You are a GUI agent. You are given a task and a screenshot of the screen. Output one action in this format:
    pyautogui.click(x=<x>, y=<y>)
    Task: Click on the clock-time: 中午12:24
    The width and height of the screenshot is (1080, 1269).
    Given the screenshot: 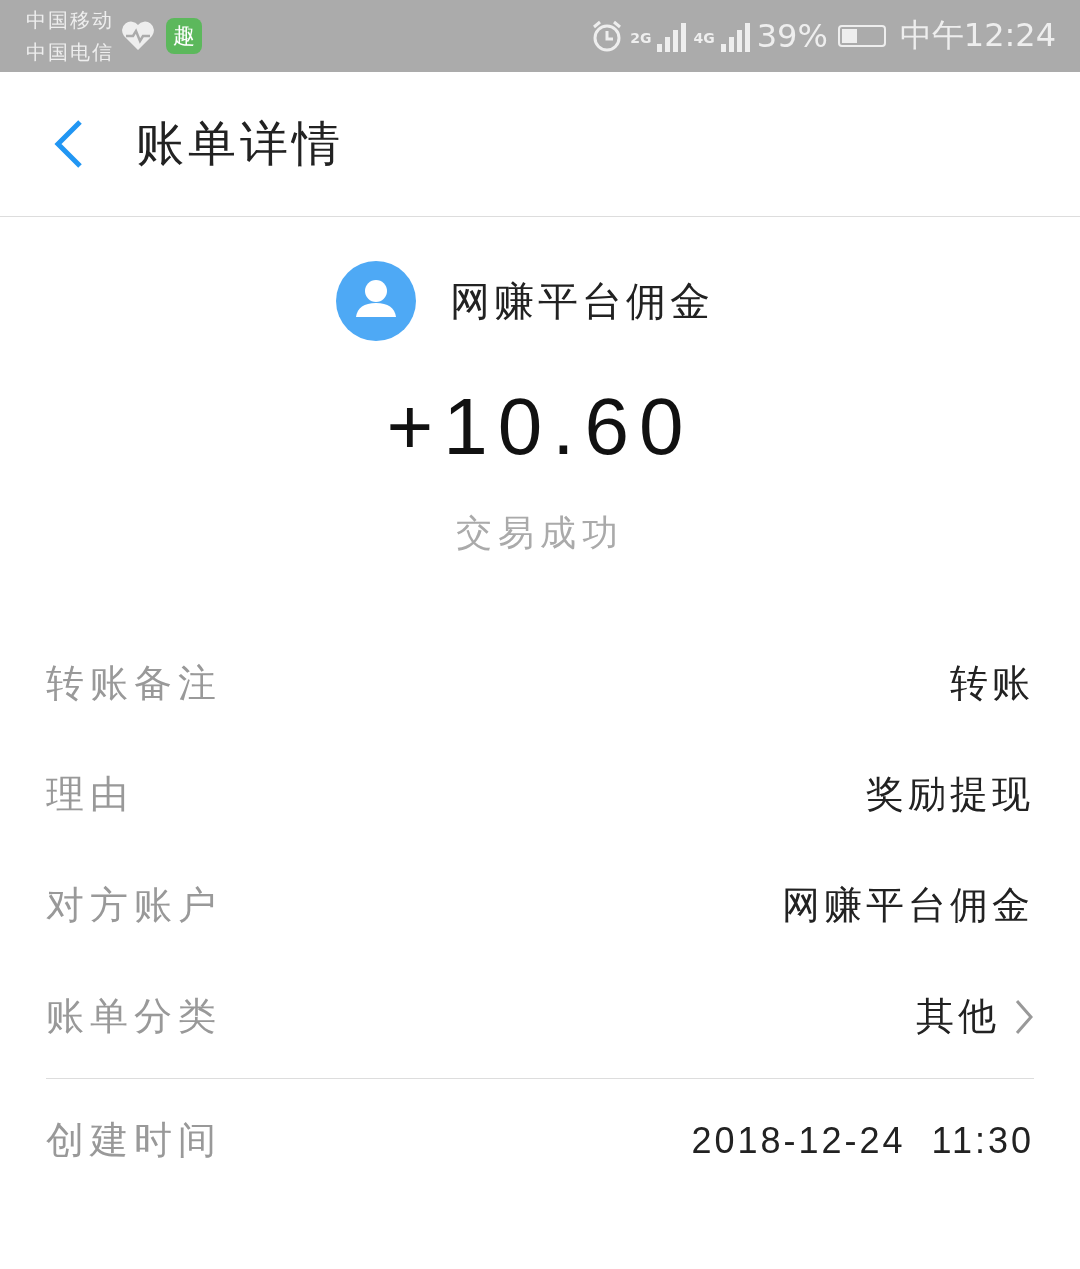 What is the action you would take?
    pyautogui.click(x=977, y=35)
    